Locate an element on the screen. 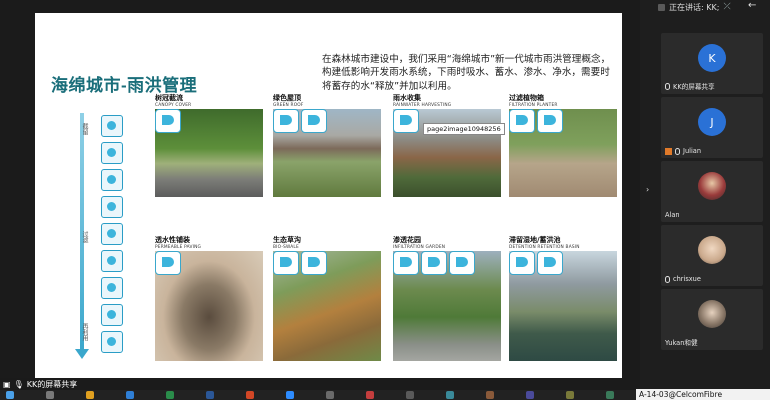 This screenshot has width=770, height=400. powerpoint-icon is located at coordinates (250, 395).